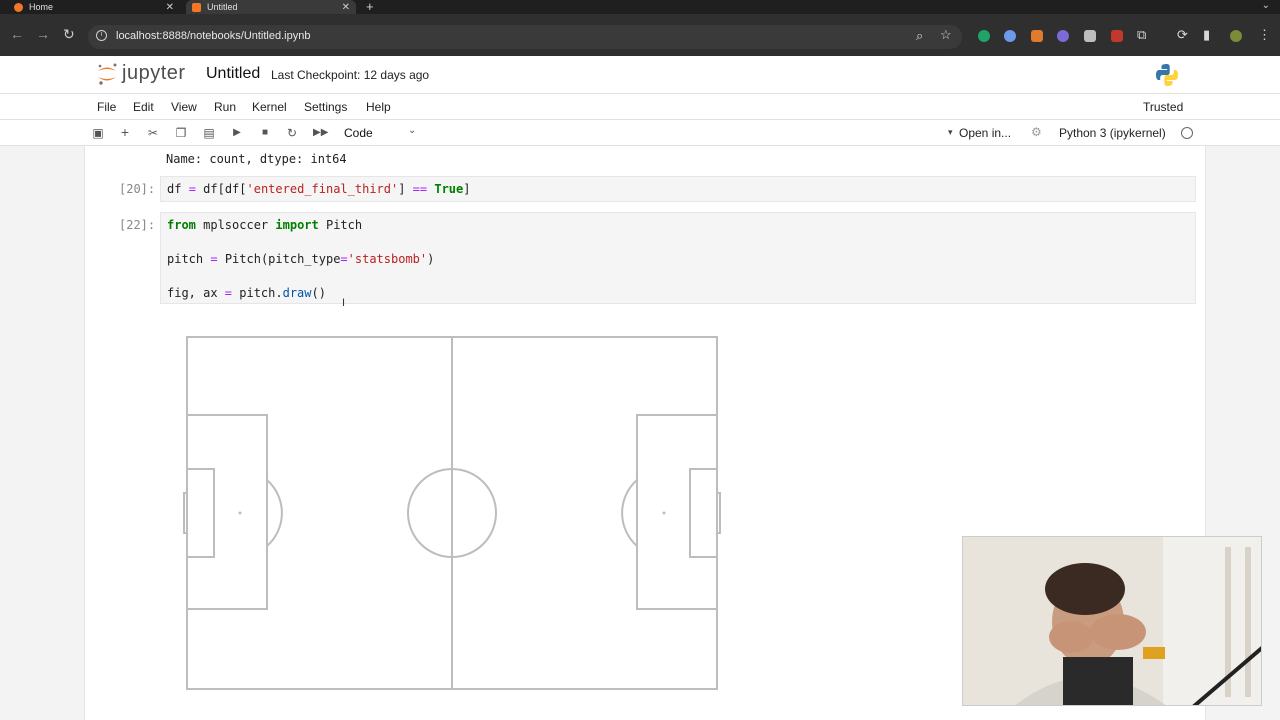 The image size is (1280, 720). What do you see at coordinates (344, 303) in the screenshot?
I see `text-cursor-icon: I` at bounding box center [344, 303].